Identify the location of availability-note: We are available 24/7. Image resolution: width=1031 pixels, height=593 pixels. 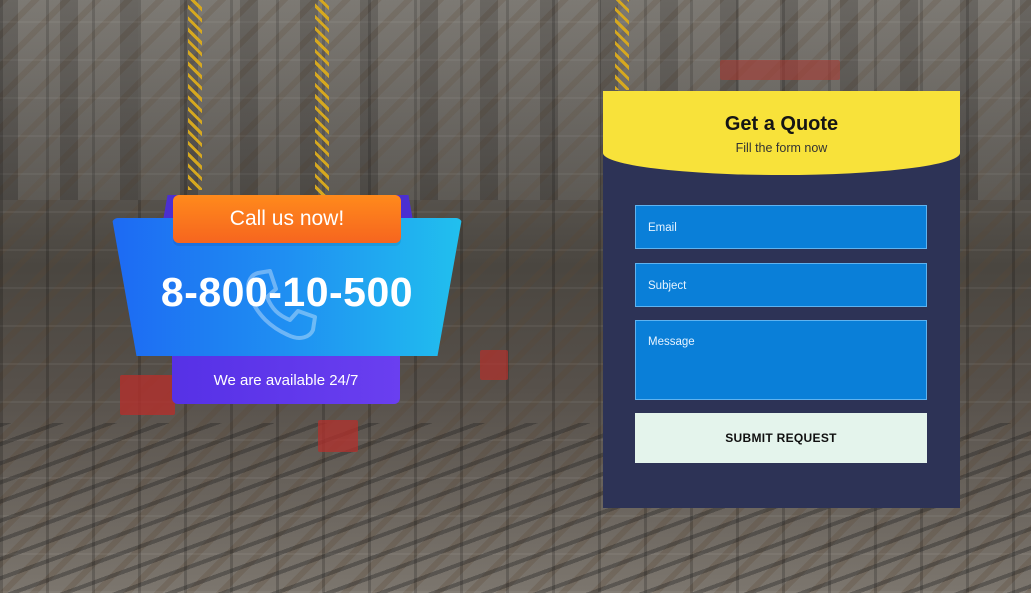
(286, 380).